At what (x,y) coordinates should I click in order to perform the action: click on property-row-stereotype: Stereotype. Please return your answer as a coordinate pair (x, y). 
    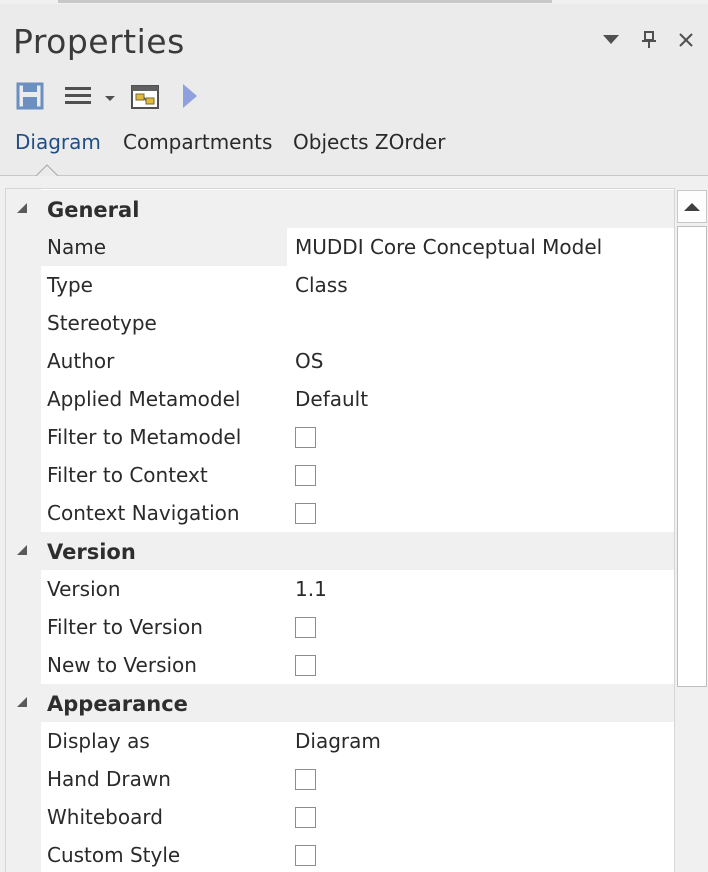
    Looking at the image, I should click on (340, 323).